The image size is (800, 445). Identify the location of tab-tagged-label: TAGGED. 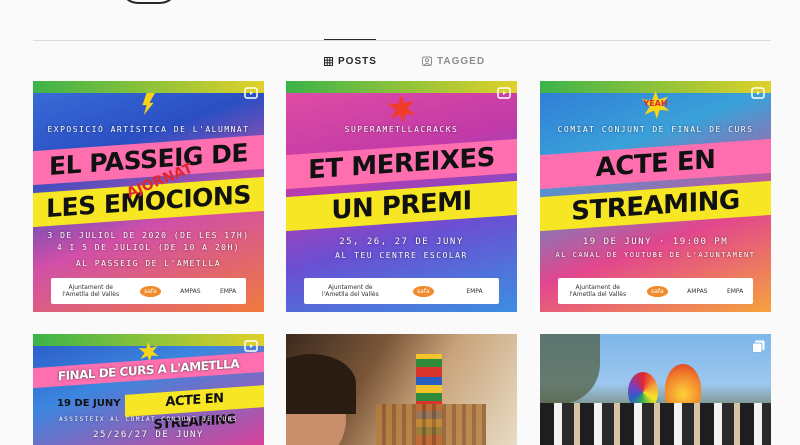
(461, 61).